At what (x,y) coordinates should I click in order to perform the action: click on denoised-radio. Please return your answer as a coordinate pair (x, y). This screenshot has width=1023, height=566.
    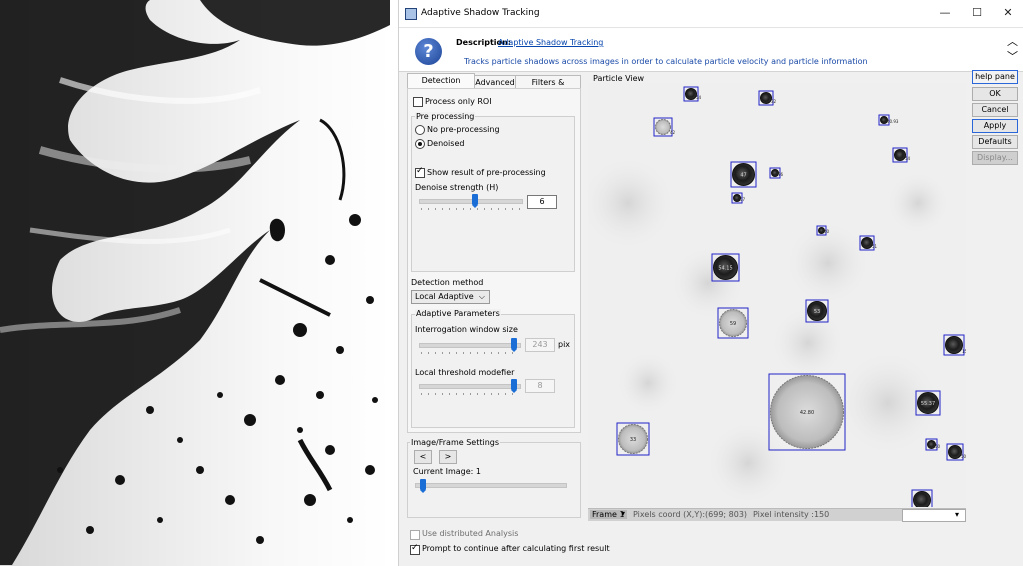
    Looking at the image, I should click on (420, 144).